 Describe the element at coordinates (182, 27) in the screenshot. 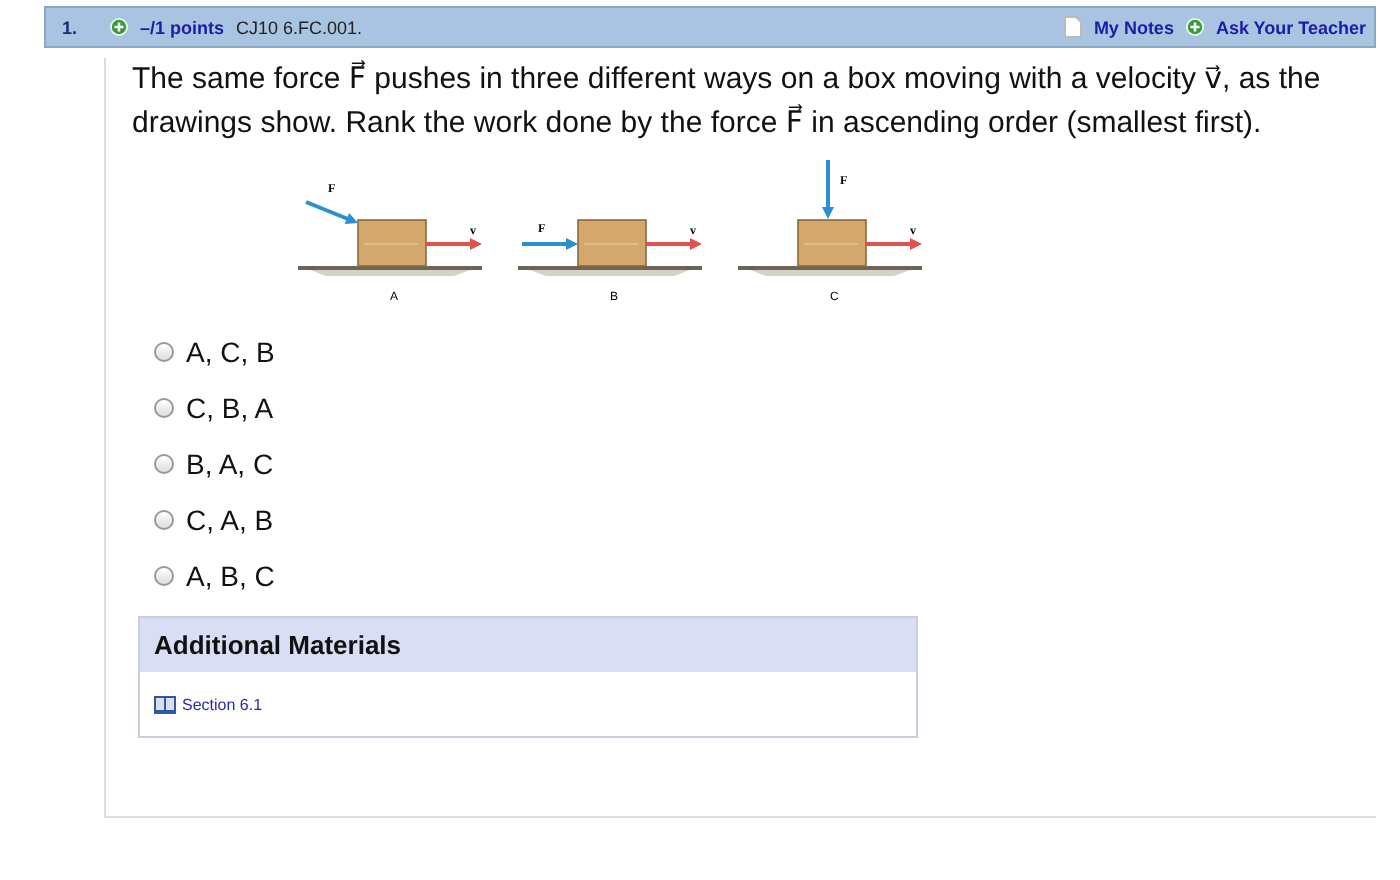

I see `points-link: –/1 points` at that location.